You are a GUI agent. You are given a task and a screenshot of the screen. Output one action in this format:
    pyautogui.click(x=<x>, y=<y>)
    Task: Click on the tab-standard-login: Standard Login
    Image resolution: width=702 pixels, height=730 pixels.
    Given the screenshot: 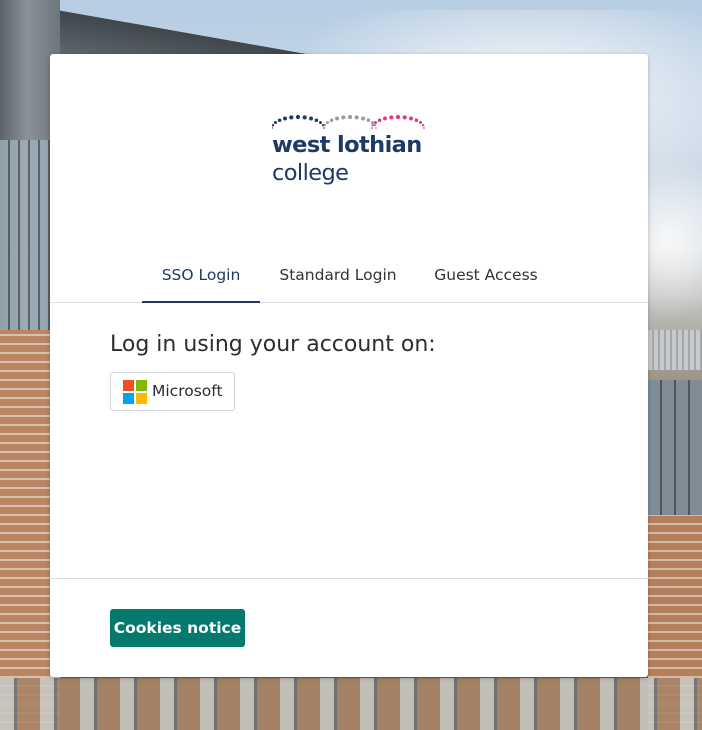 What is the action you would take?
    pyautogui.click(x=338, y=278)
    